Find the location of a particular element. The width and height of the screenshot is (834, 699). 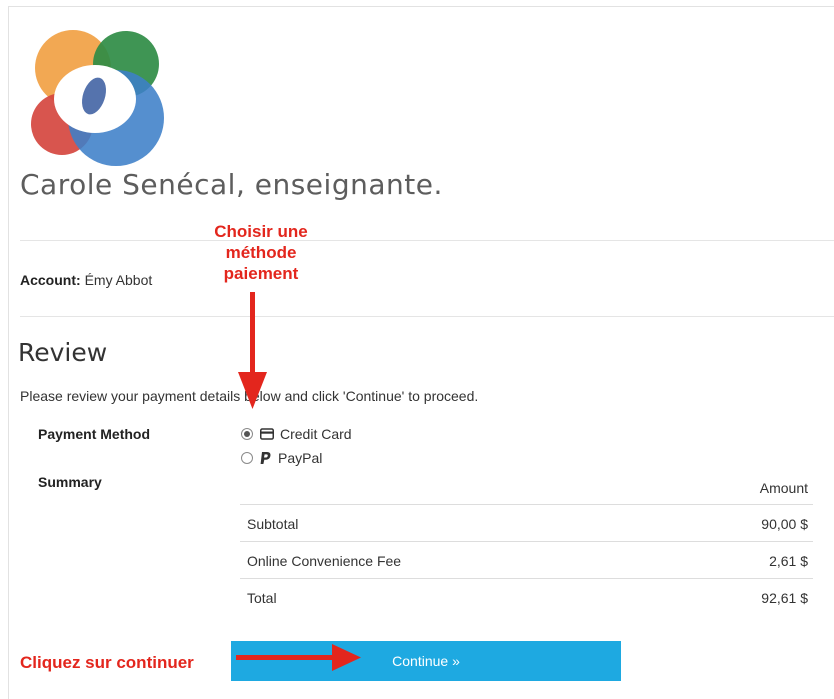

right-arrow-icon is located at coordinates (298, 657).